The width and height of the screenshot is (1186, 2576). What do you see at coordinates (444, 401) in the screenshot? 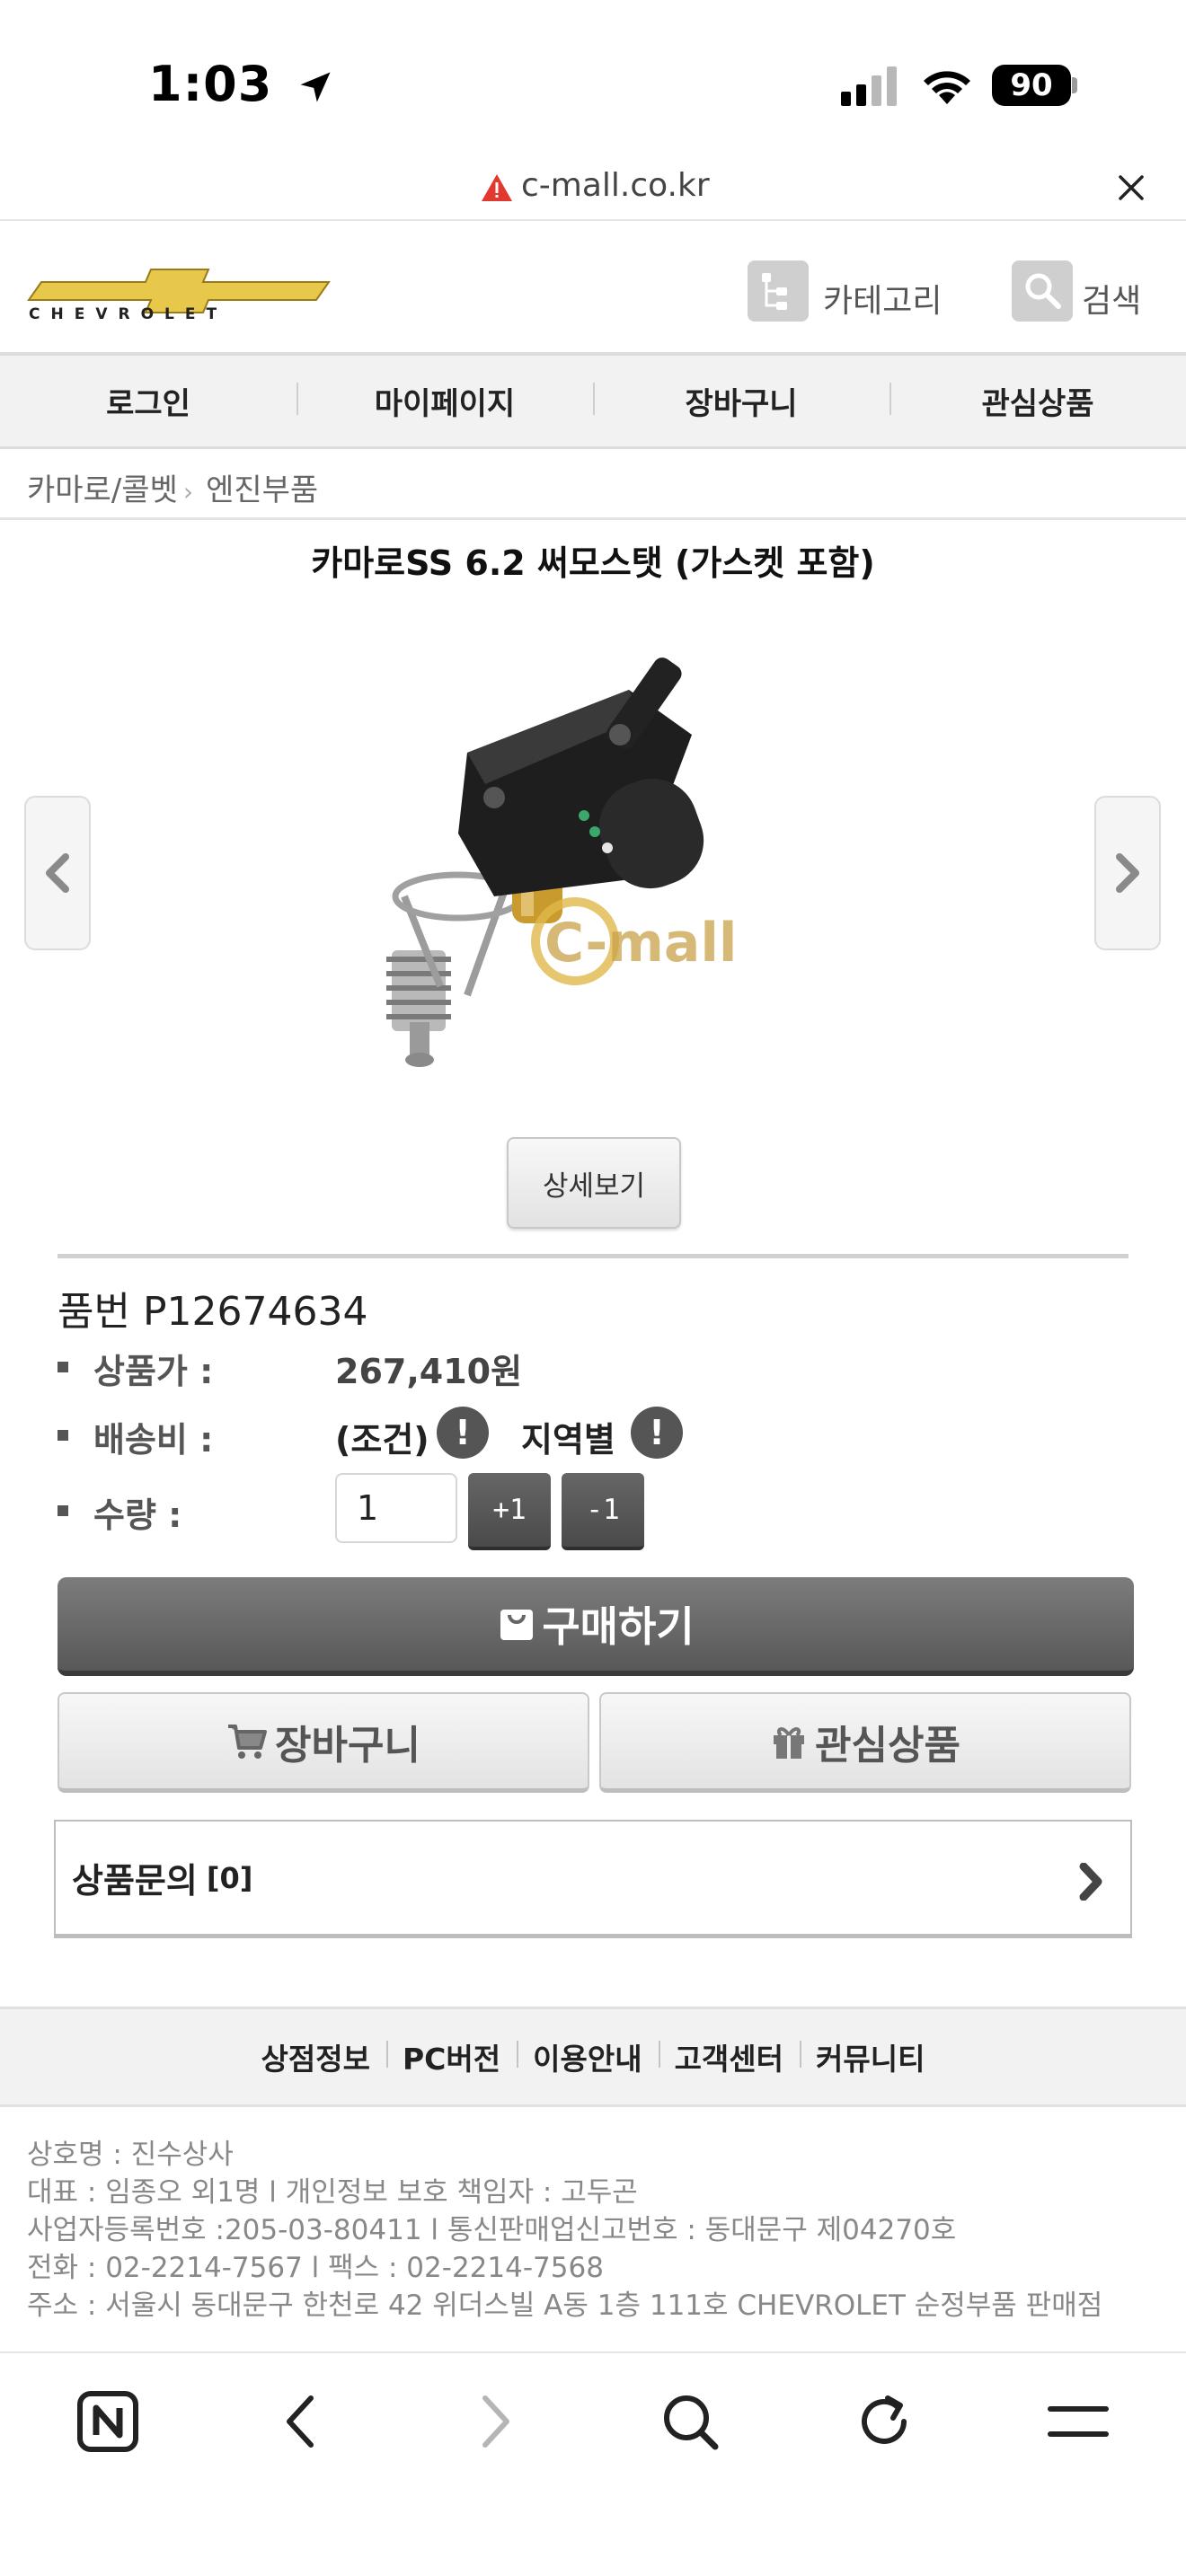
I see `menu-mypage: 마이페이지` at bounding box center [444, 401].